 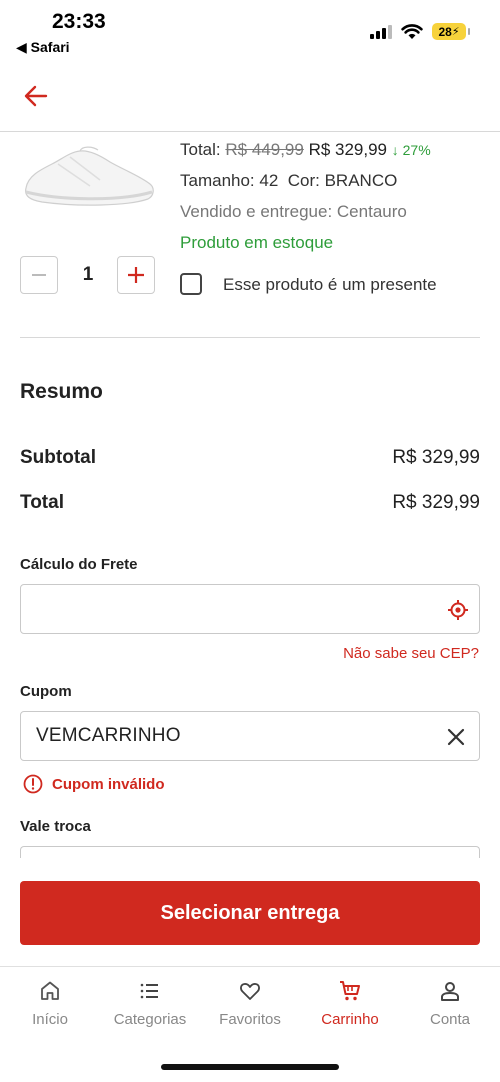 I want to click on tab-categorias: Categorias, so click(x=150, y=1003).